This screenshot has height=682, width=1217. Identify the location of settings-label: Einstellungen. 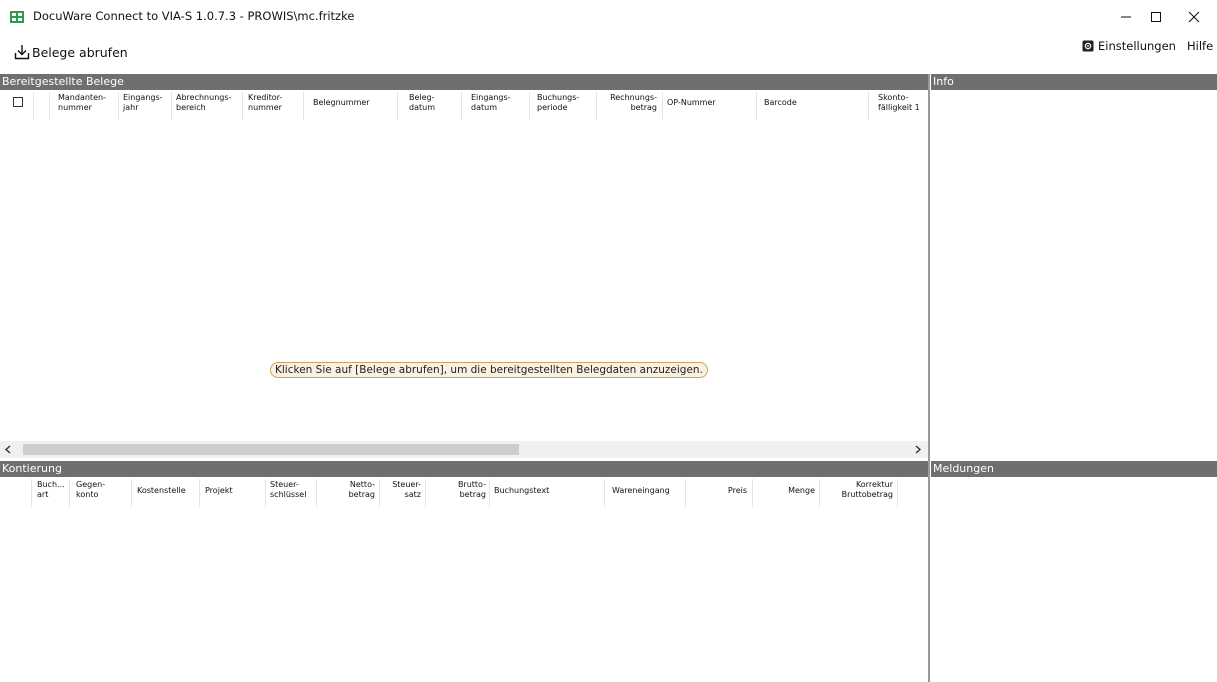
(1137, 46).